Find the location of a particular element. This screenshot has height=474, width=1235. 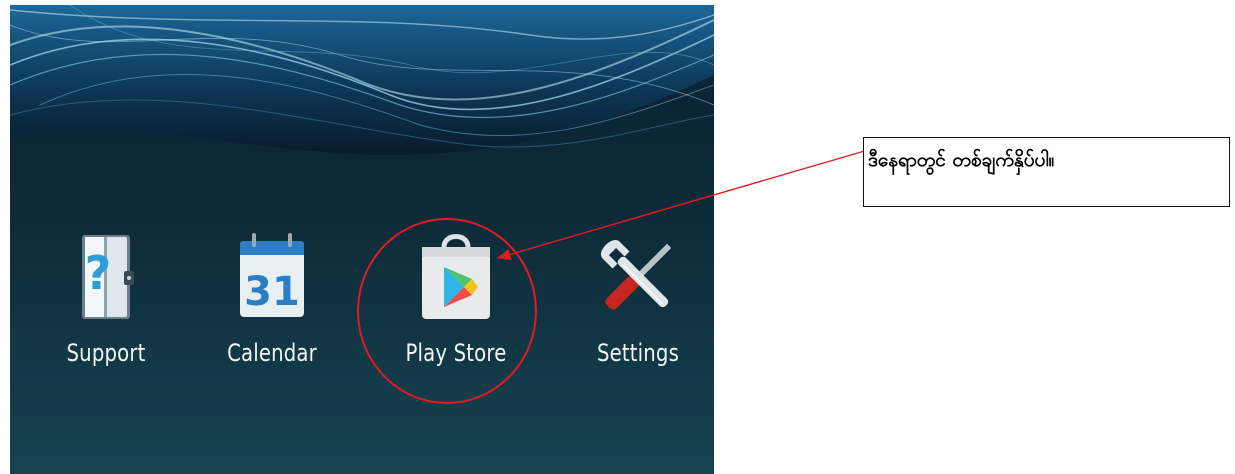

calendar-date: 31 is located at coordinates (272, 292).